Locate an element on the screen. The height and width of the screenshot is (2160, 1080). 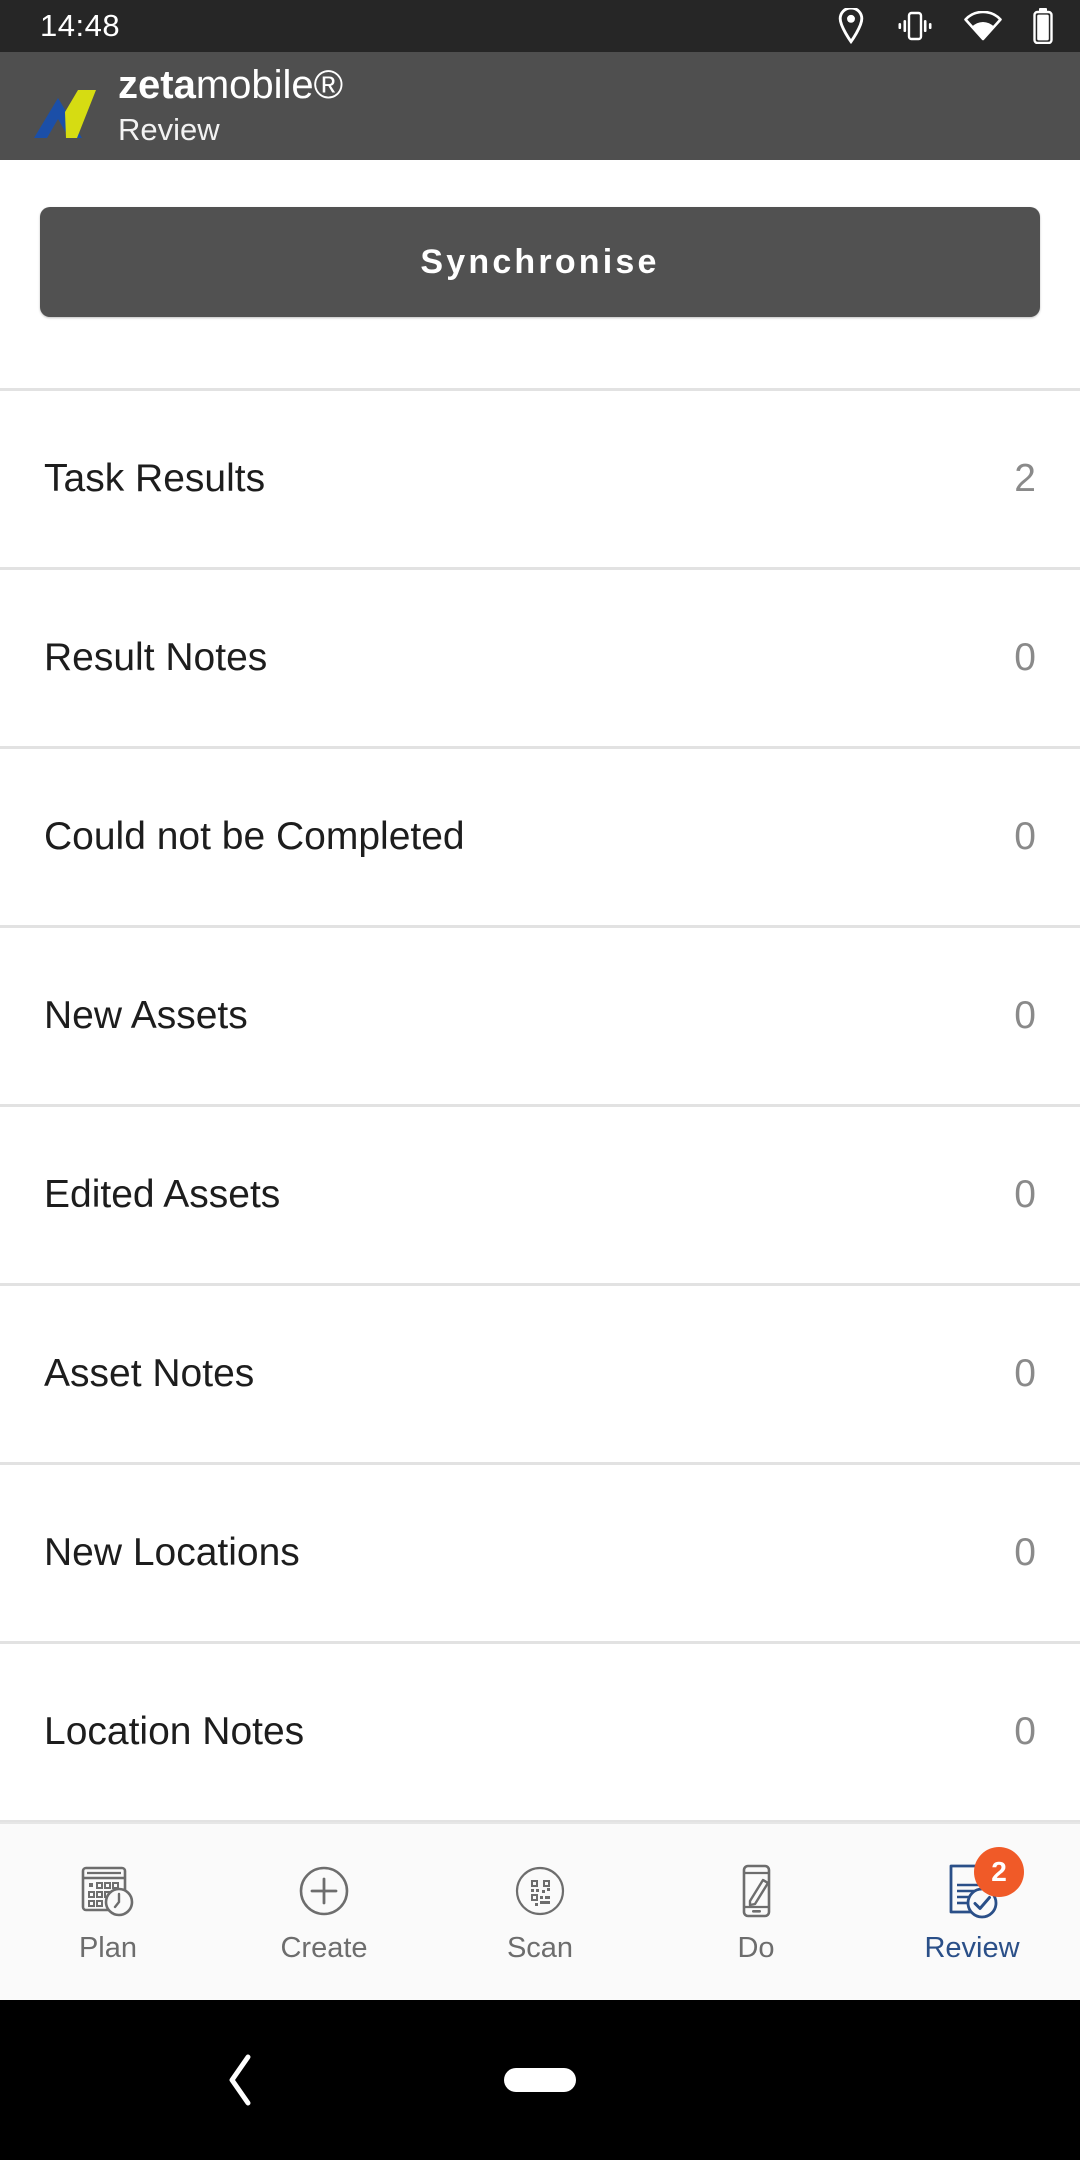
status-icon-group is located at coordinates (945, 26).